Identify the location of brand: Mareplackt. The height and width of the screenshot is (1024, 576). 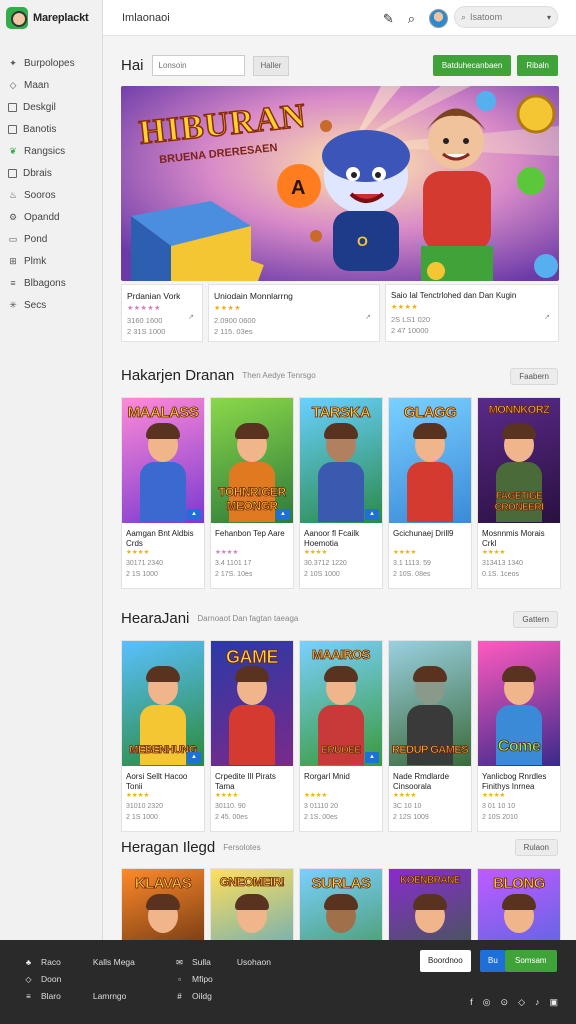
(51, 18).